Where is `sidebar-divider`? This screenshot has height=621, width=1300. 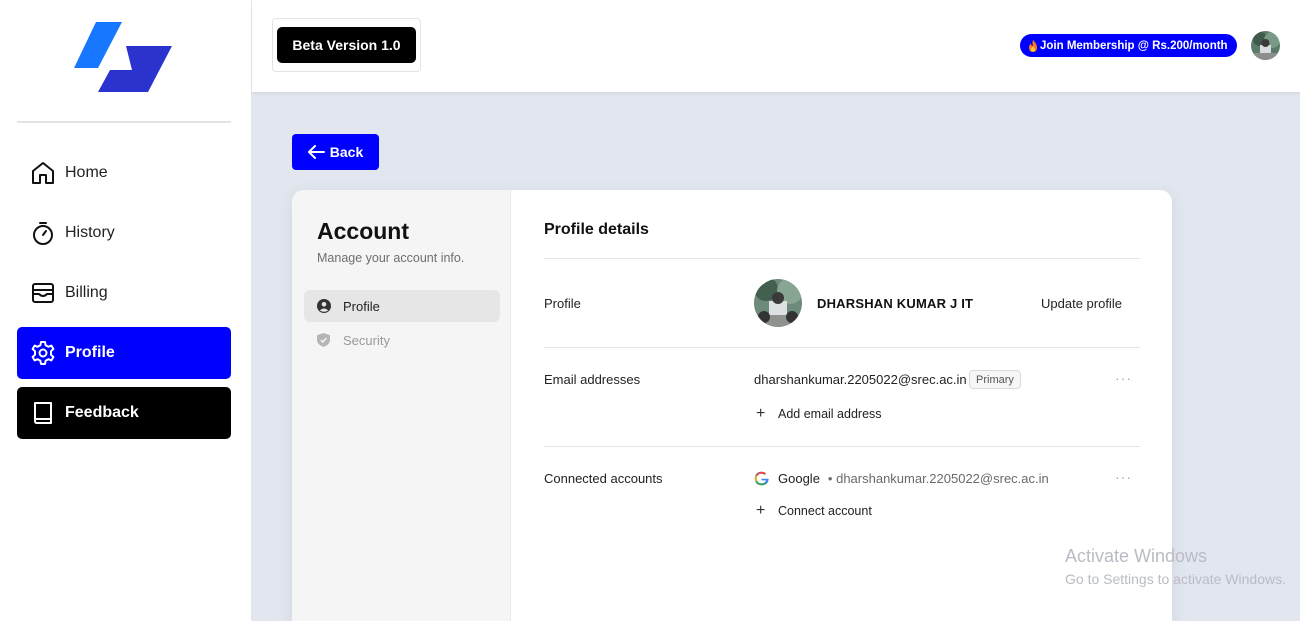
sidebar-divider is located at coordinates (124, 122).